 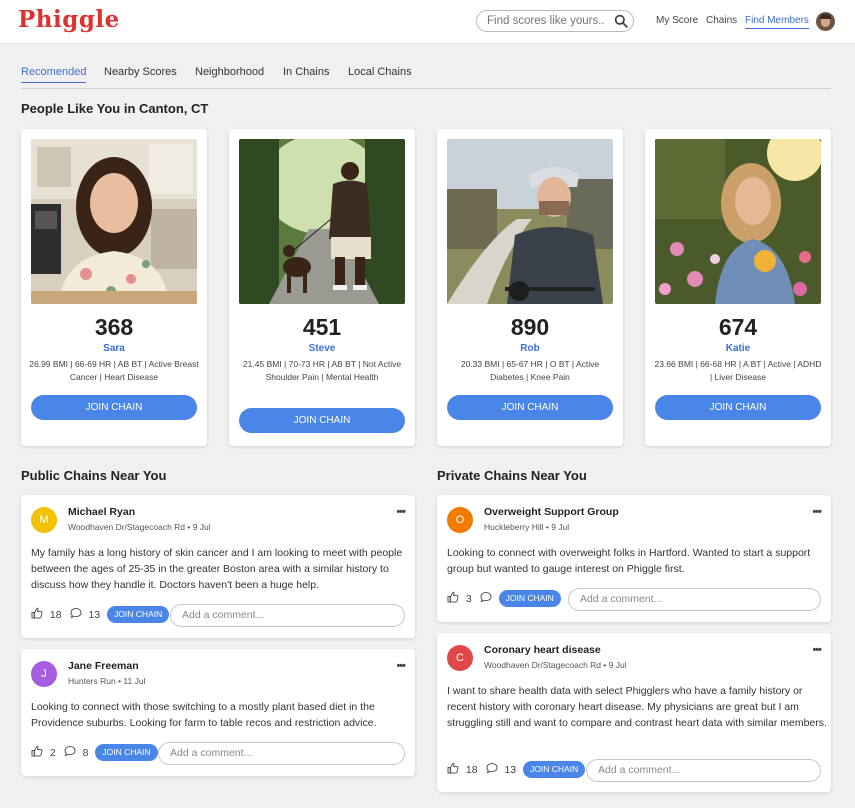 What do you see at coordinates (542, 650) in the screenshot?
I see `post-author: Coronary heart disease` at bounding box center [542, 650].